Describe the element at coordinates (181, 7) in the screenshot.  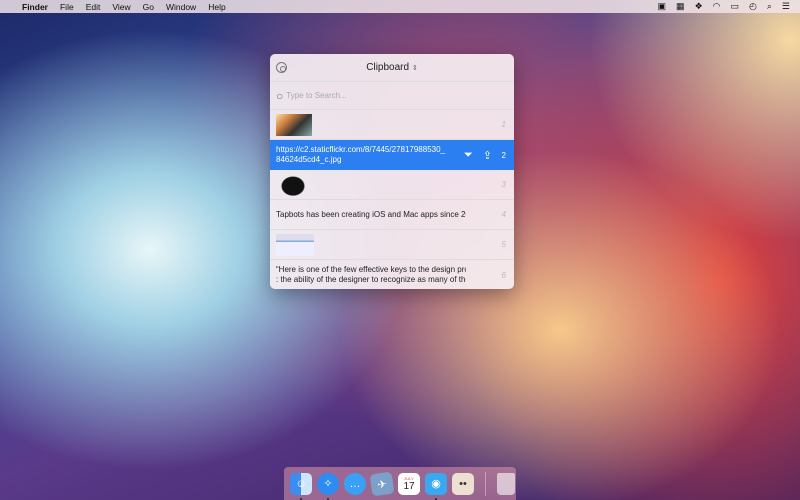
I see `menu-window: Window` at that location.